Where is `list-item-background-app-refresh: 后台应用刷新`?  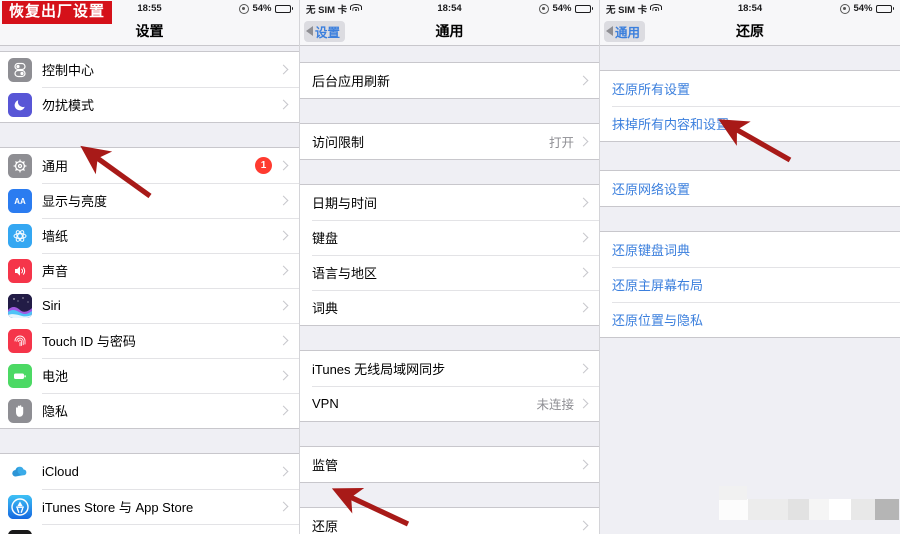
list-item-background-app-refresh: 后台应用刷新 is located at coordinates (449, 80).